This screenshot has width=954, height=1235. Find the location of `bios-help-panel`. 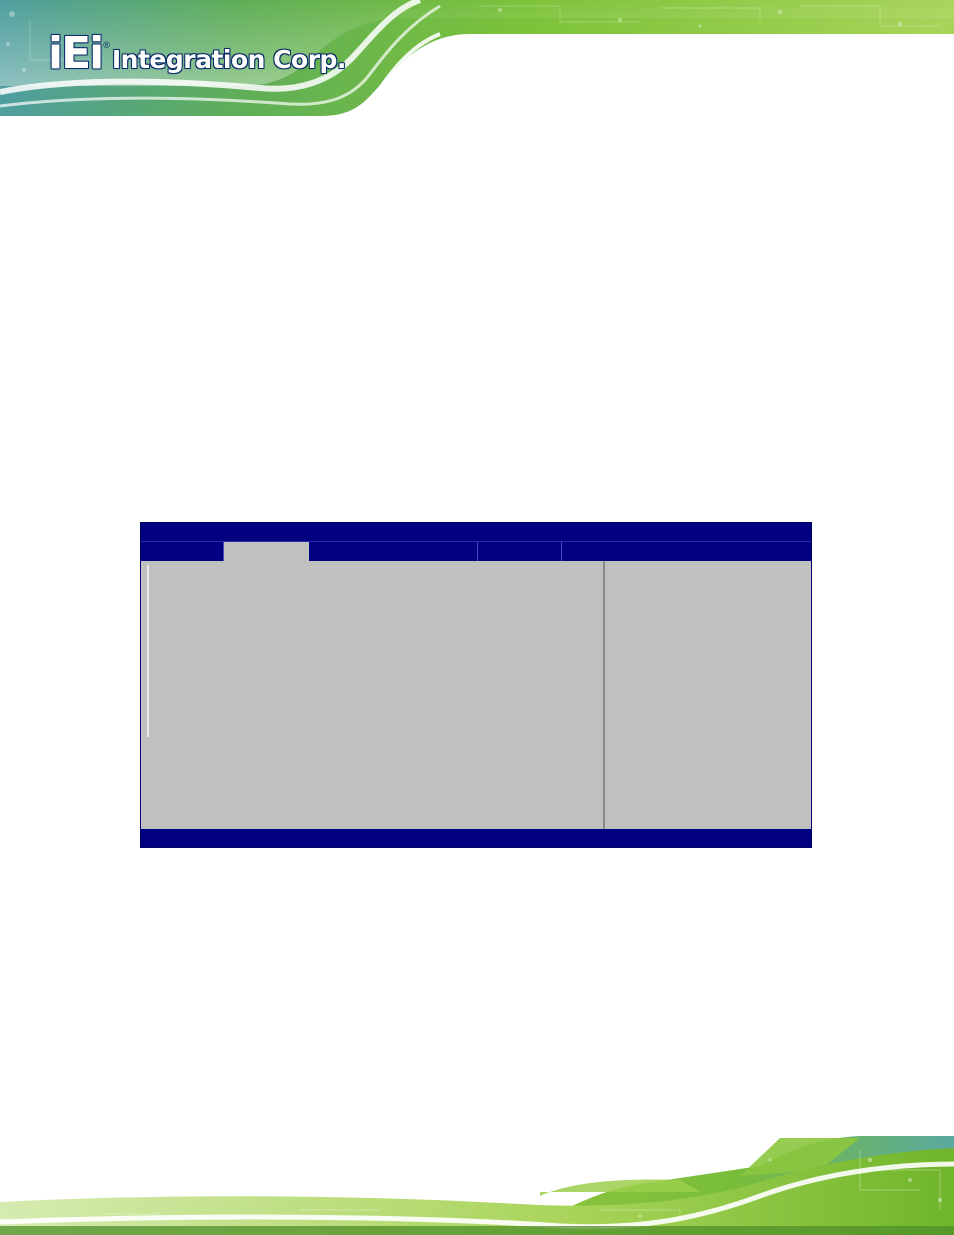

bios-help-panel is located at coordinates (707, 695).